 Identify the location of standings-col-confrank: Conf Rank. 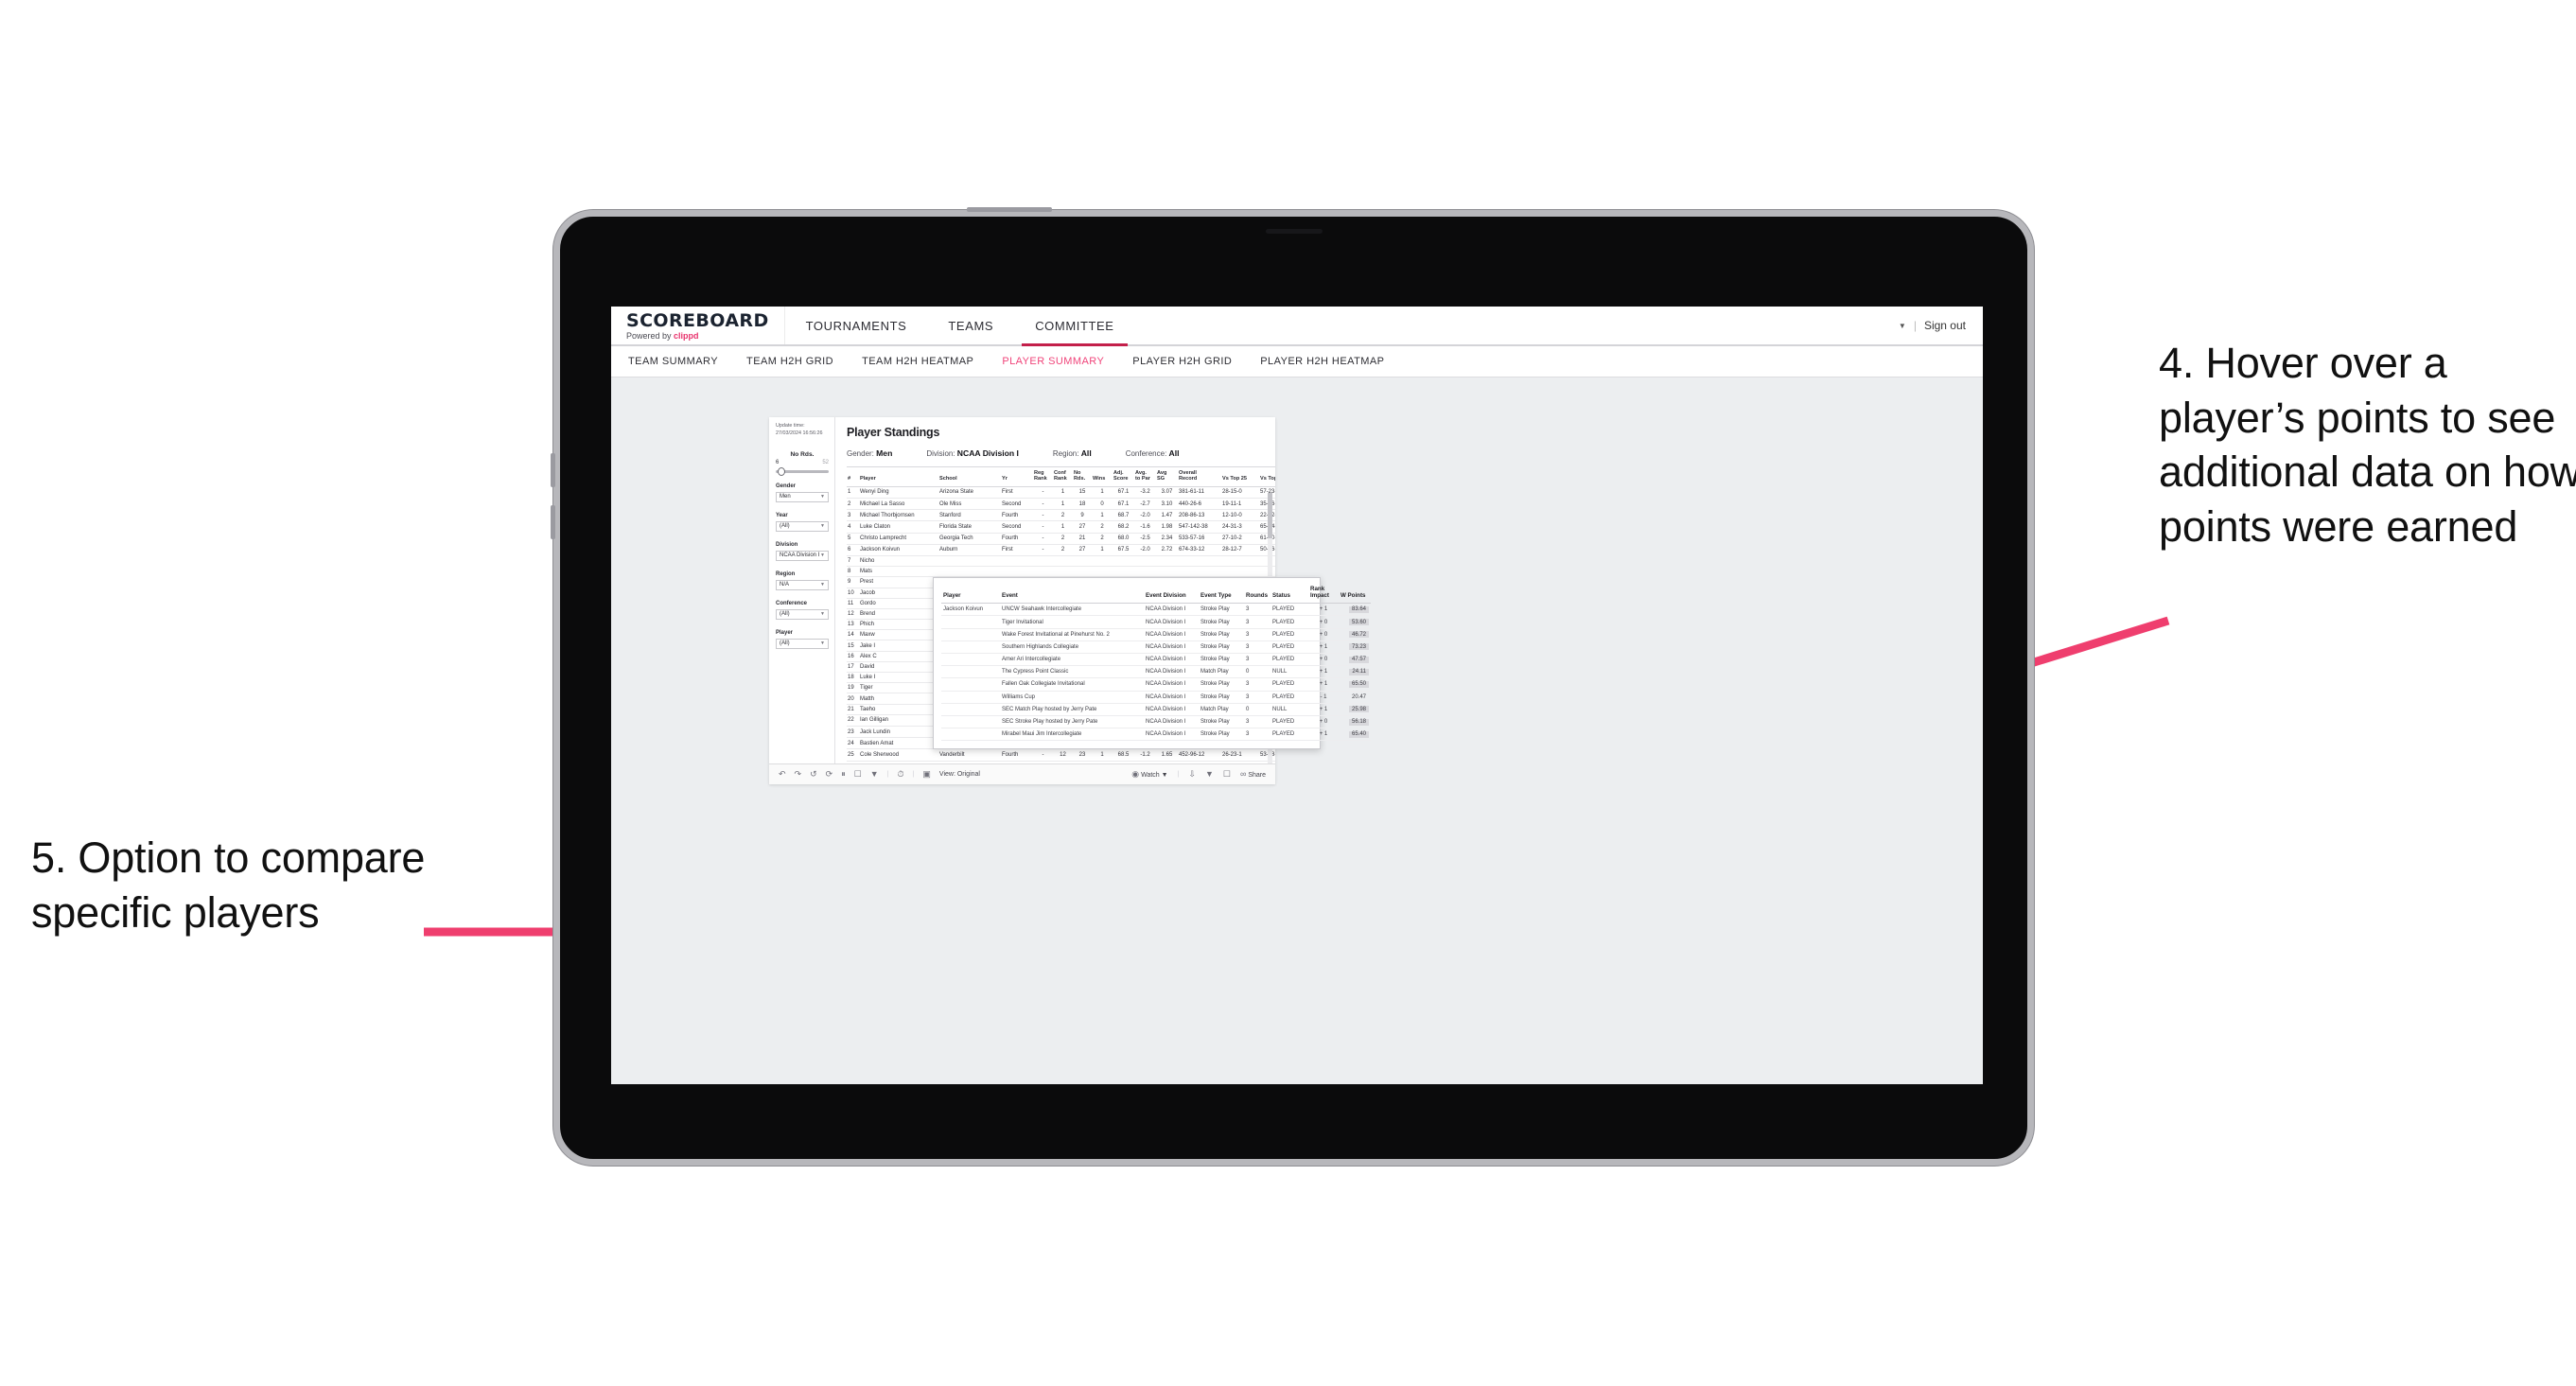
(1063, 476).